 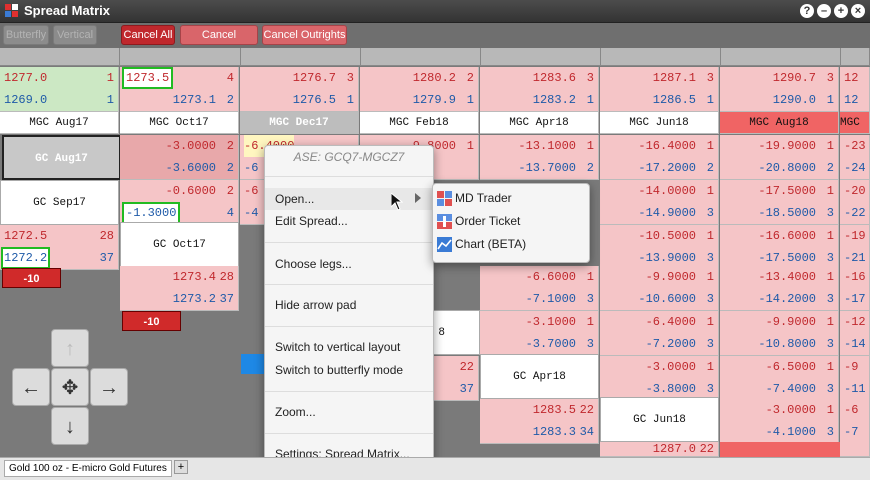 I want to click on spread-cell: -3.0000 1 -3.8000 3, so click(x=659, y=378).